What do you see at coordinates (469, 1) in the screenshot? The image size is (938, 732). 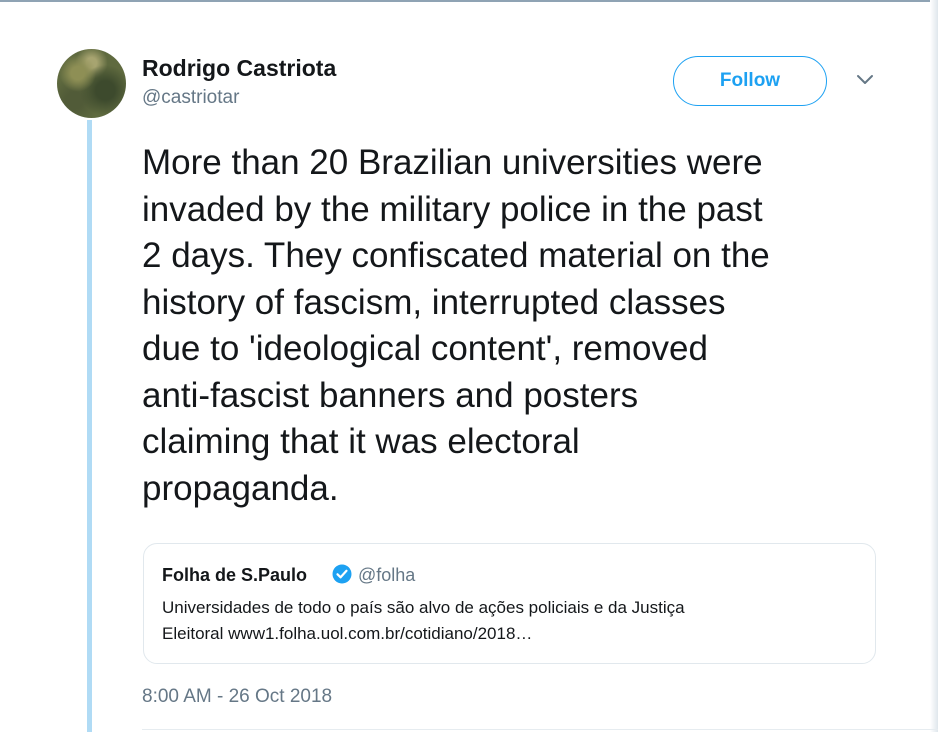 I see `top-border` at bounding box center [469, 1].